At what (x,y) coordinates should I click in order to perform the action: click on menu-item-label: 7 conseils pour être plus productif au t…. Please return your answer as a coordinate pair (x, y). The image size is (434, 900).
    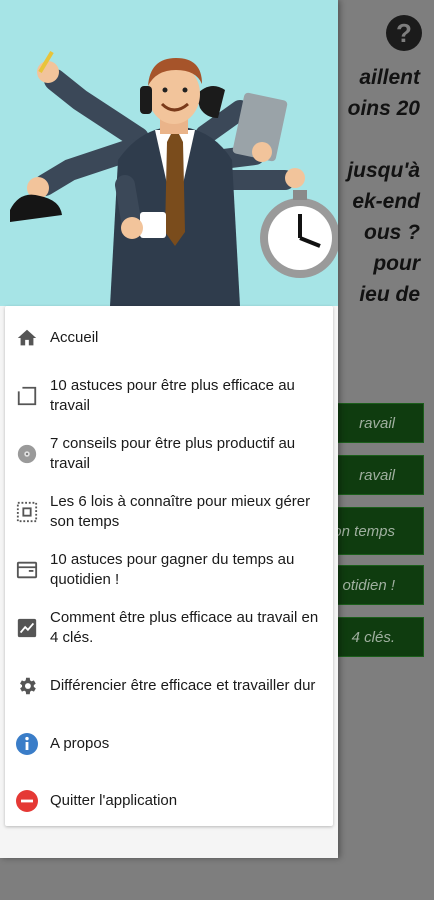
    Looking at the image, I should click on (173, 453).